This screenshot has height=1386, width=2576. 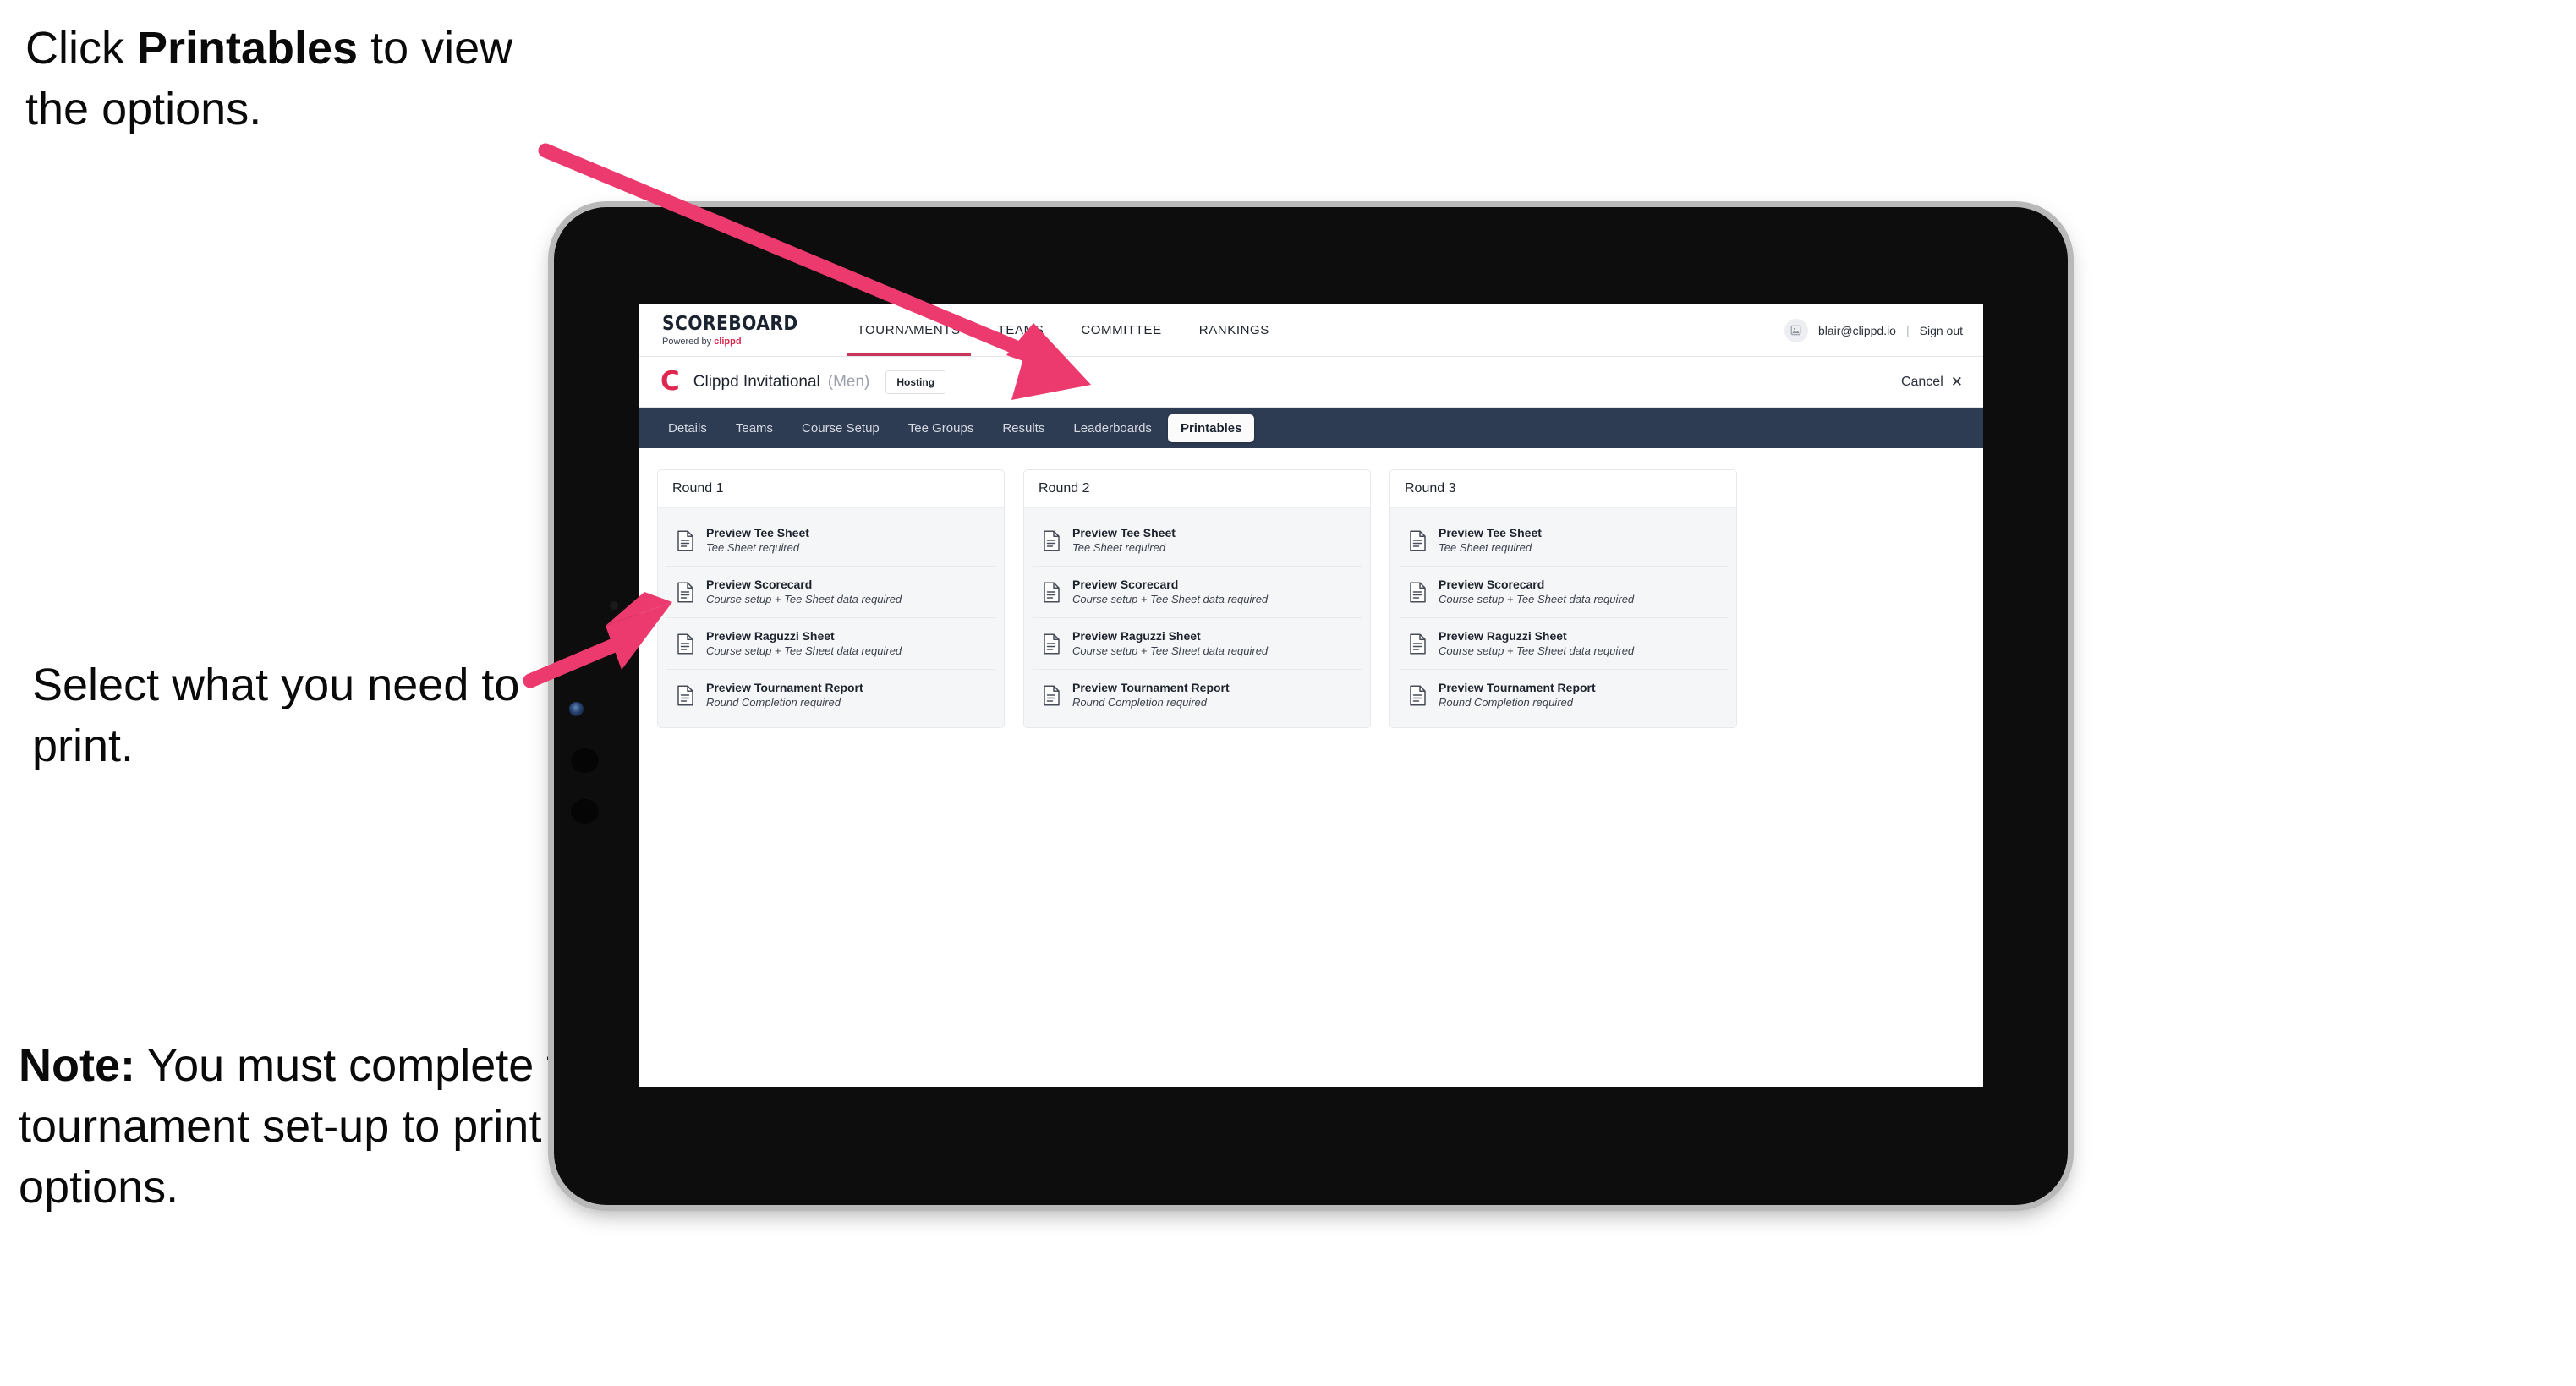 What do you see at coordinates (1121, 330) in the screenshot?
I see `nav-item-committee: COMMITTEE` at bounding box center [1121, 330].